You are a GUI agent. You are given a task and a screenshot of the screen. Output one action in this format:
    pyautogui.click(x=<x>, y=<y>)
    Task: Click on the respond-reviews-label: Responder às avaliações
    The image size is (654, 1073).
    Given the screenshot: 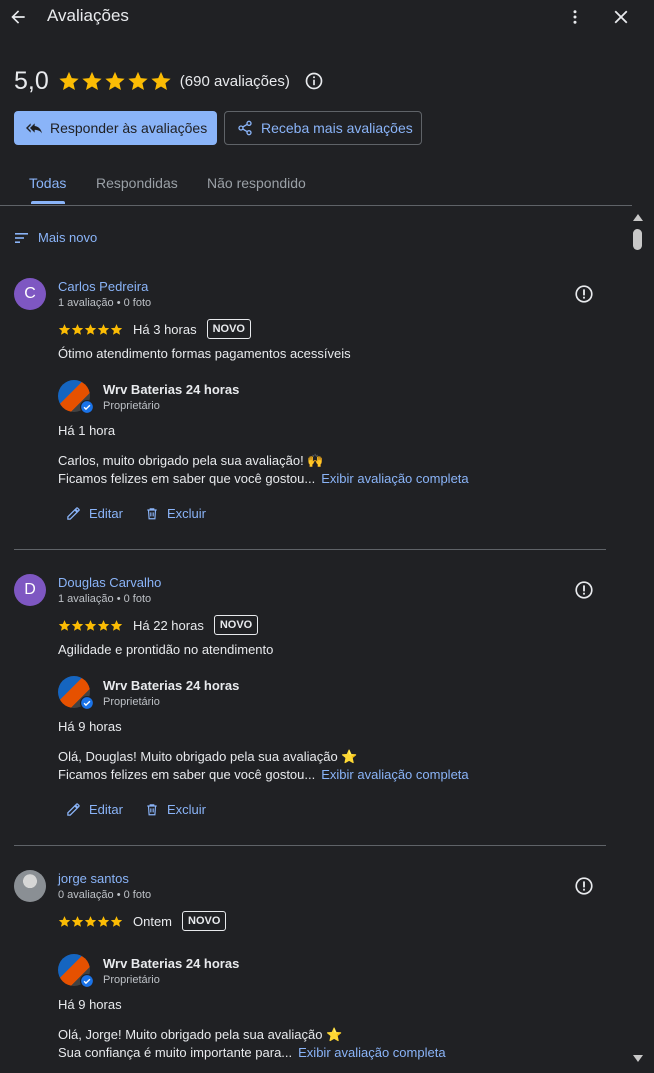 What is the action you would take?
    pyautogui.click(x=129, y=128)
    